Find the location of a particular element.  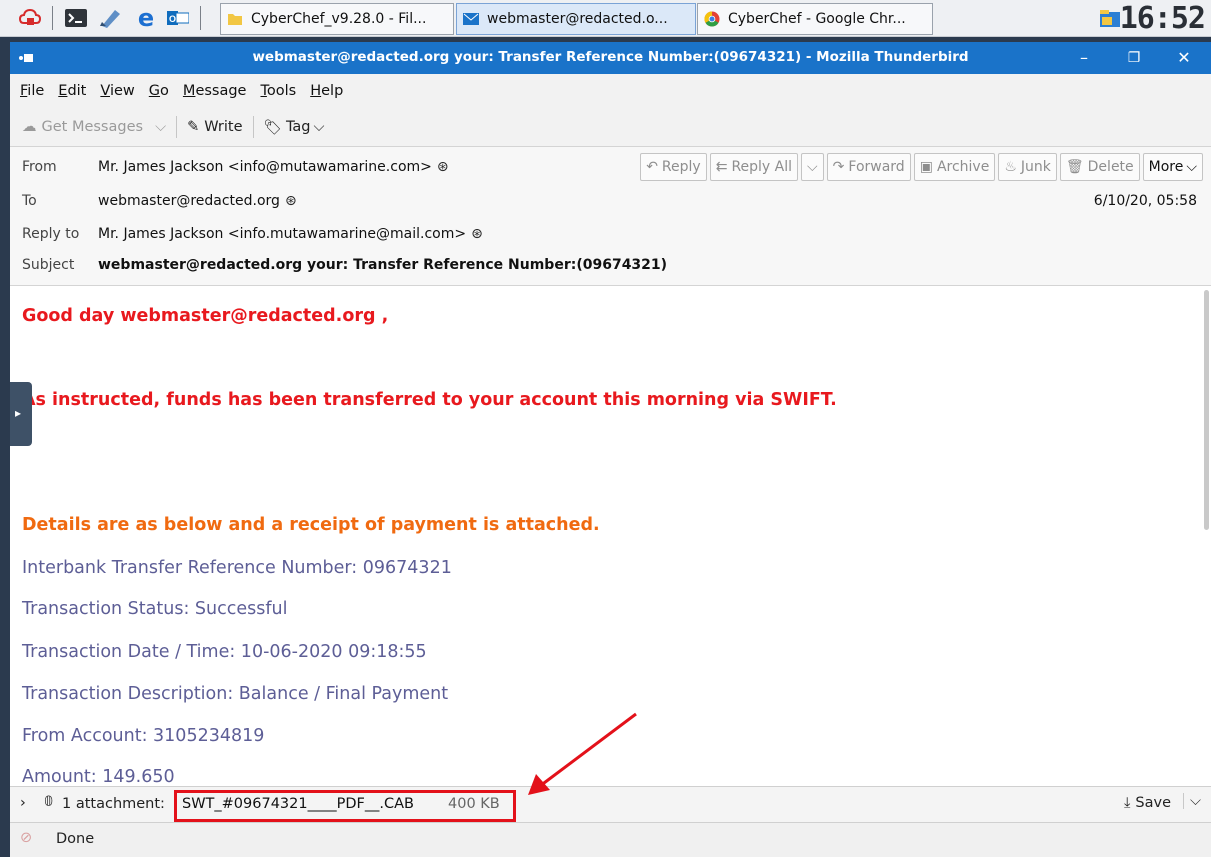

close-button: ✕ is located at coordinates (1184, 58).